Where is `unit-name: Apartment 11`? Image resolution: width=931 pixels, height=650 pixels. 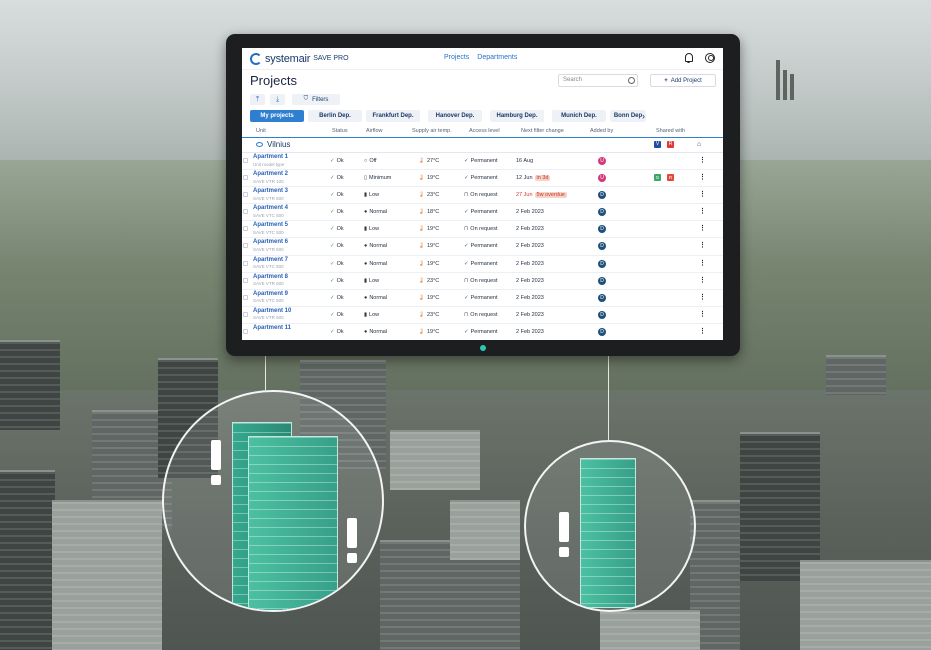 unit-name: Apartment 11 is located at coordinates (272, 328).